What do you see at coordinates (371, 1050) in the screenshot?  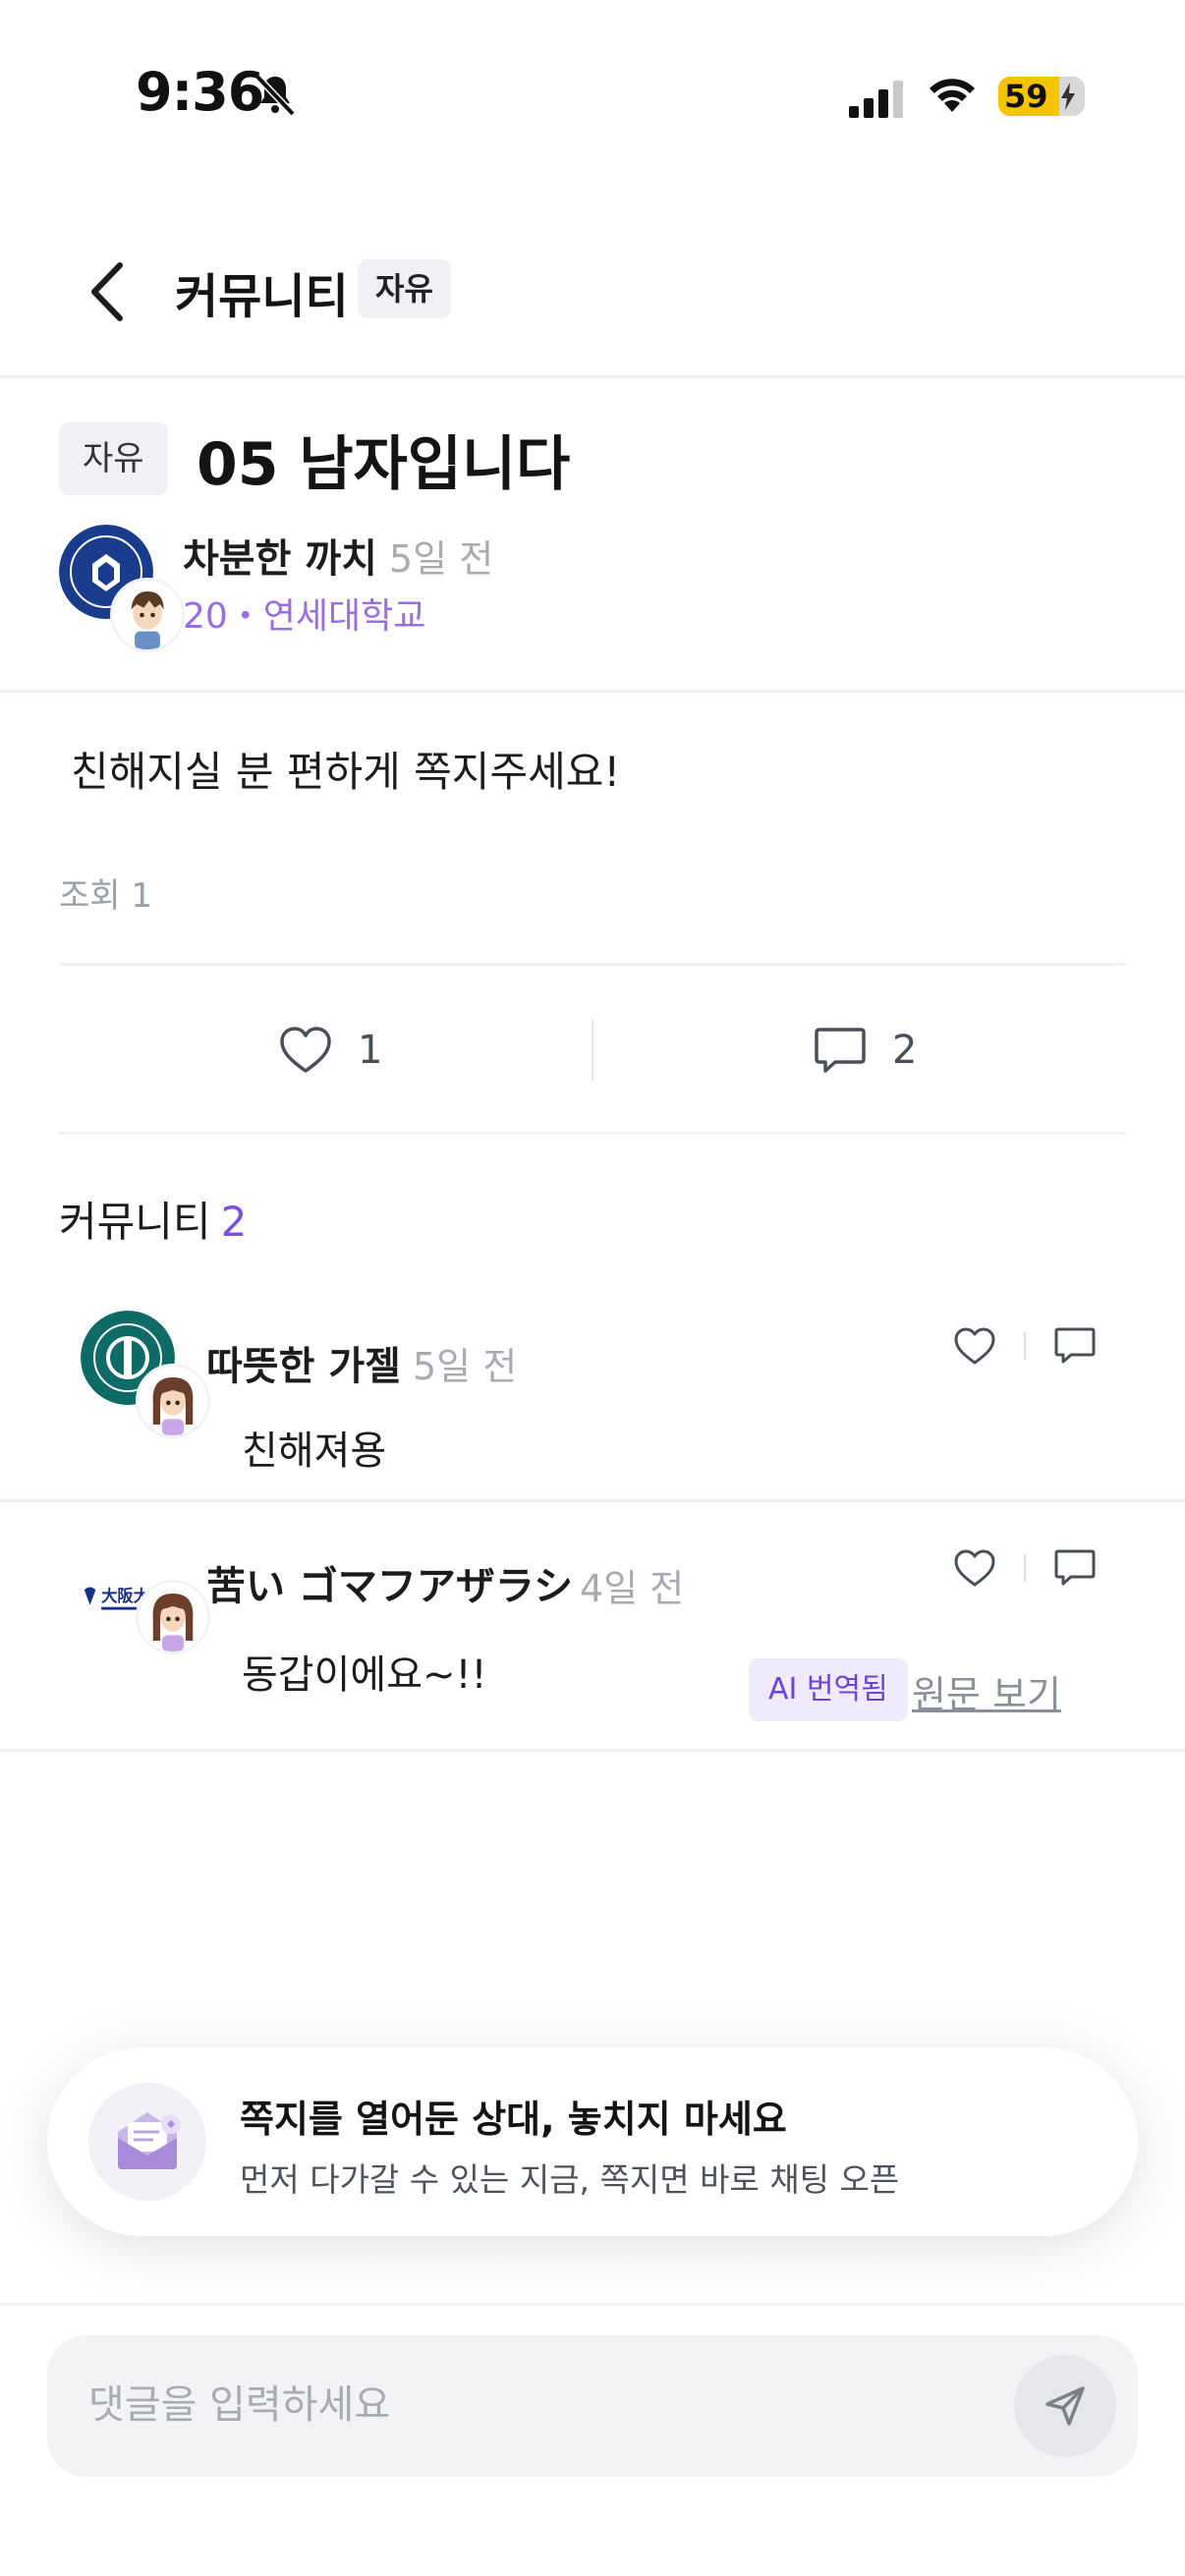 I see `like-count: 1` at bounding box center [371, 1050].